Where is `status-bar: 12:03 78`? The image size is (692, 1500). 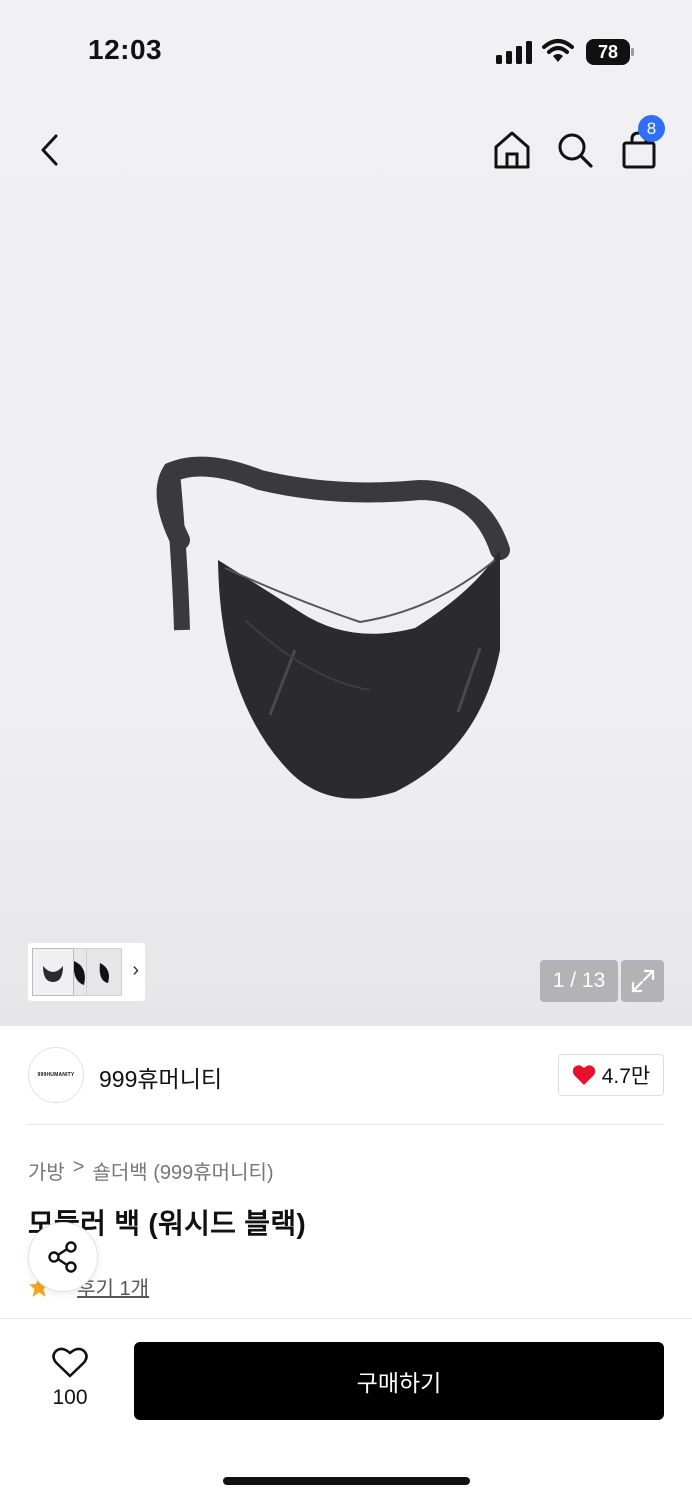 status-bar: 12:03 78 is located at coordinates (346, 50).